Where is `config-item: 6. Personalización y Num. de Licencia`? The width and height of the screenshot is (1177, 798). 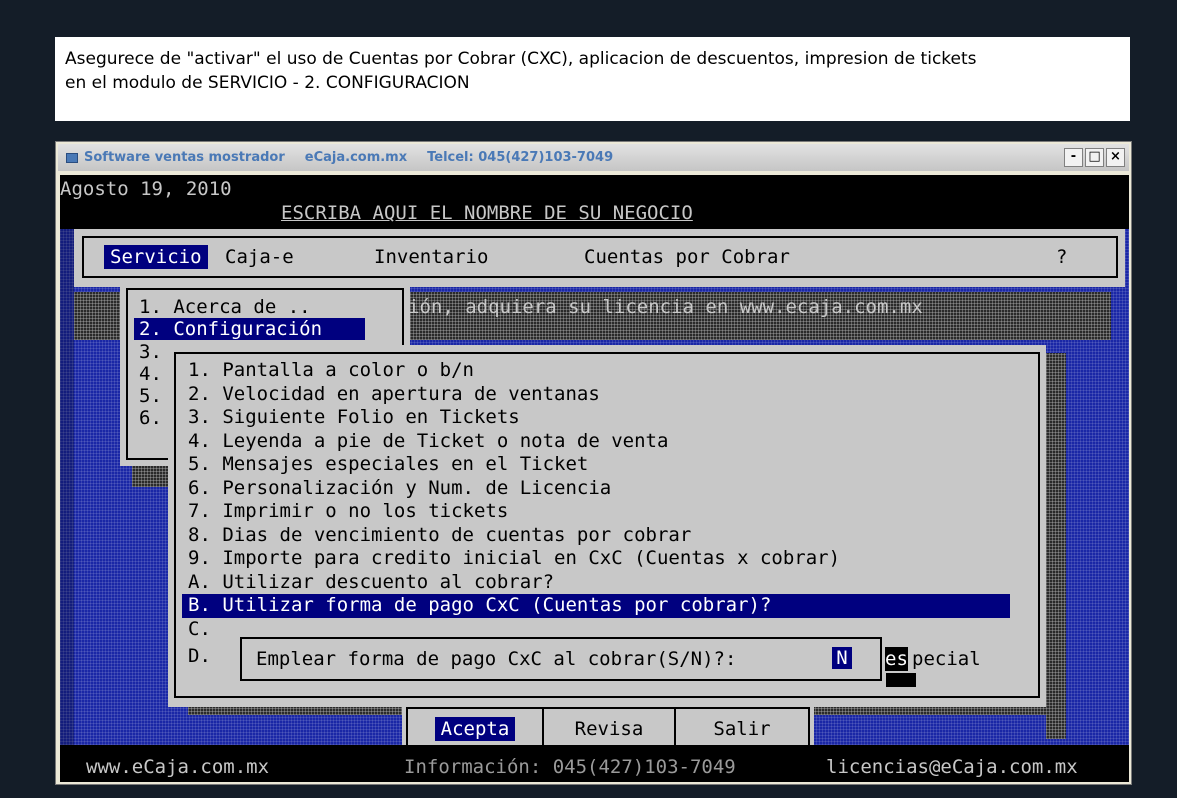
config-item: 6. Personalización y Num. de Licencia is located at coordinates (399, 489).